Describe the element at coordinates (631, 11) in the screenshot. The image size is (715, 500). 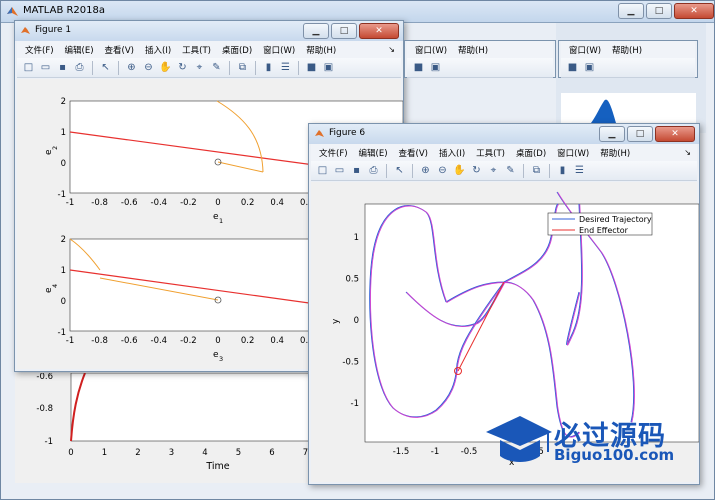
I see `minimize-button: ▁` at that location.